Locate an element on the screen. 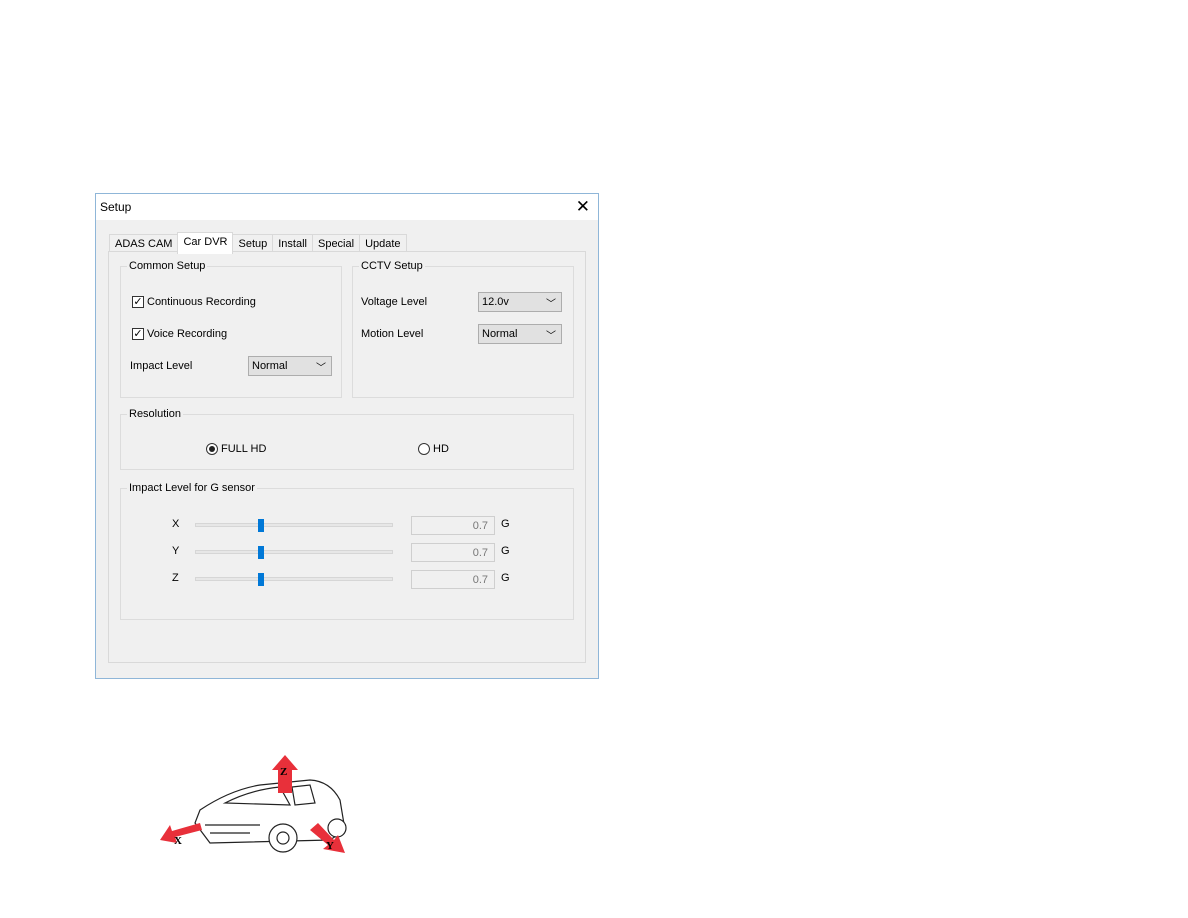 The height and width of the screenshot is (918, 1188). full-hd-label: FULL HD is located at coordinates (244, 449).